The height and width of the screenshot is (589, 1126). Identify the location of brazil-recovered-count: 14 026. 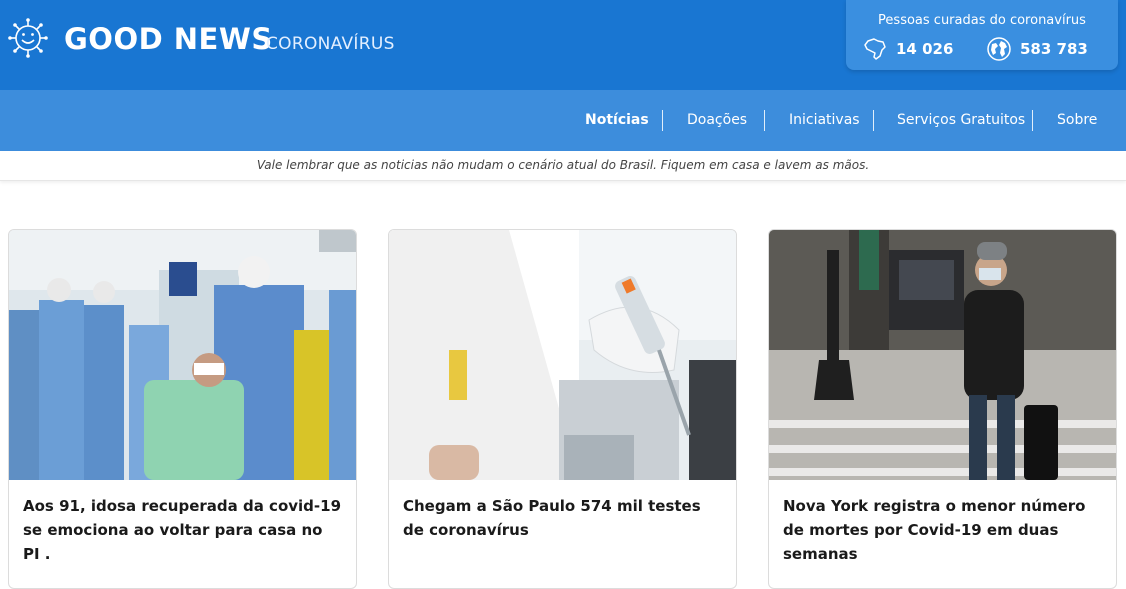
(925, 49).